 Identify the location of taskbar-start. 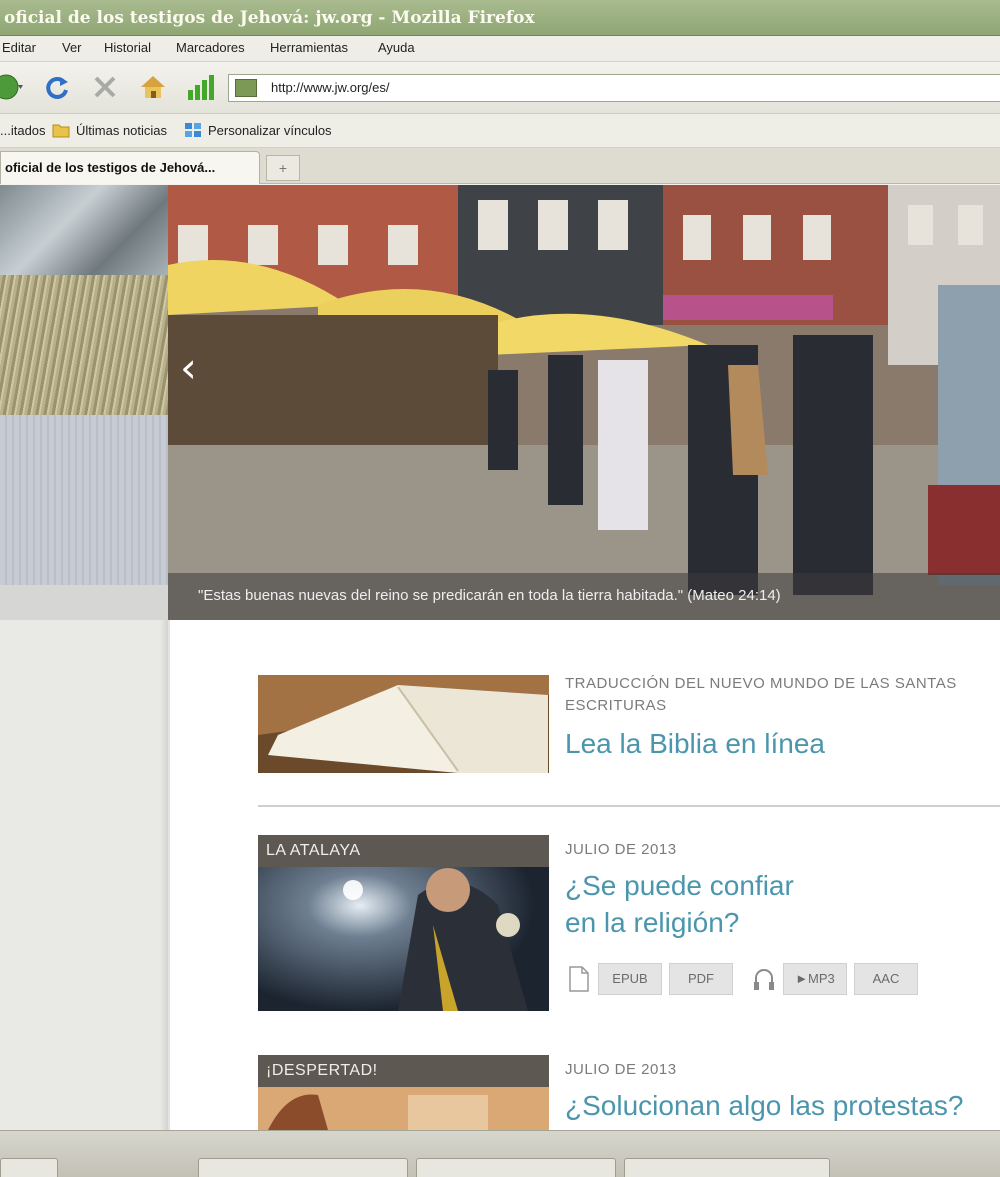
(29, 1167).